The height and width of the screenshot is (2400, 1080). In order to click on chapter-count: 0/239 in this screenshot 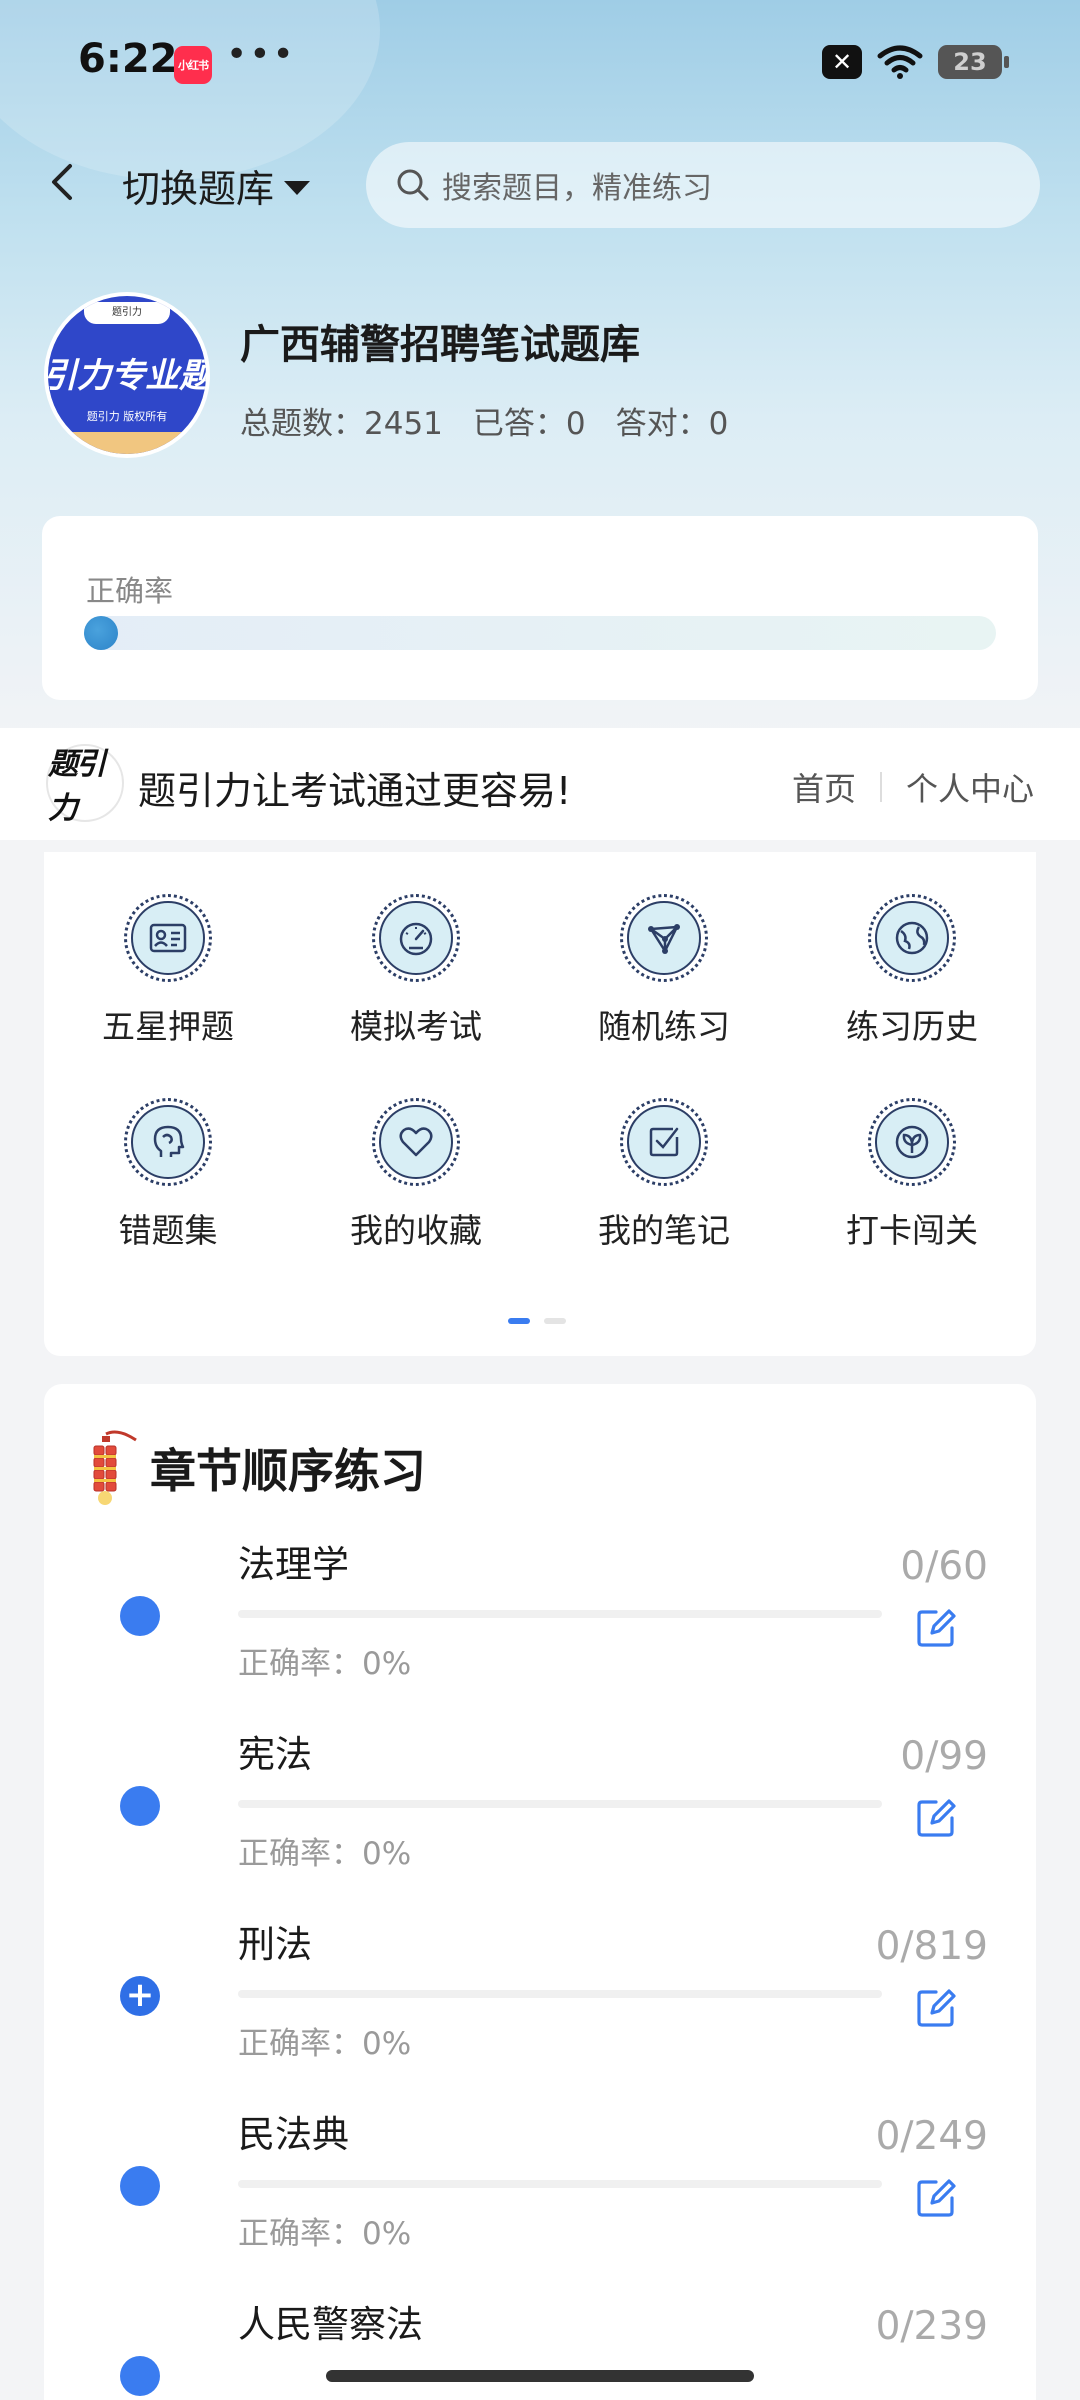, I will do `click(931, 2326)`.